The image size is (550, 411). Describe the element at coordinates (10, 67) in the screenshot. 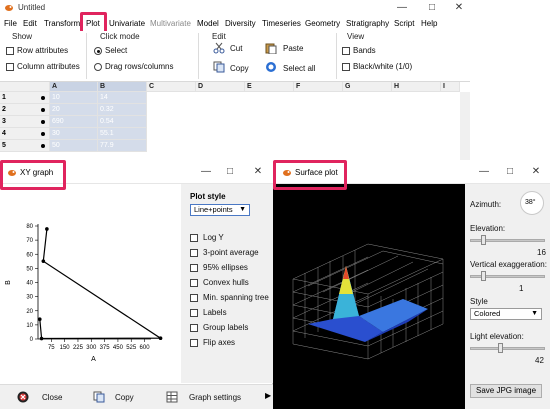

I see `column-attributes-checkbox` at that location.